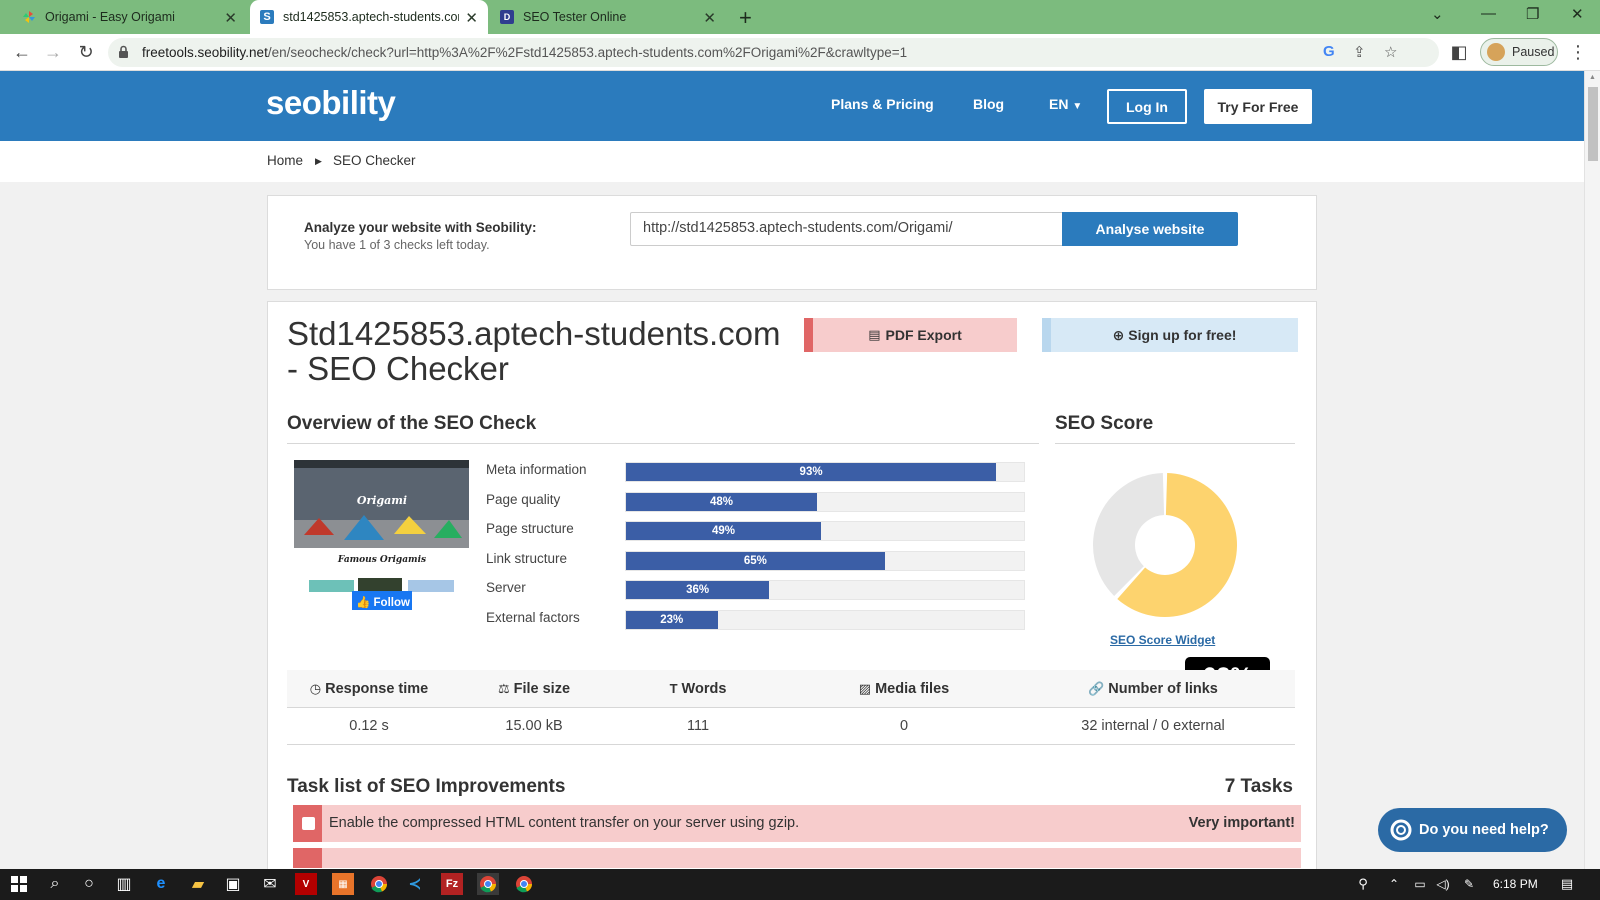  I want to click on breadcrumb-current: SEO Checker, so click(374, 160).